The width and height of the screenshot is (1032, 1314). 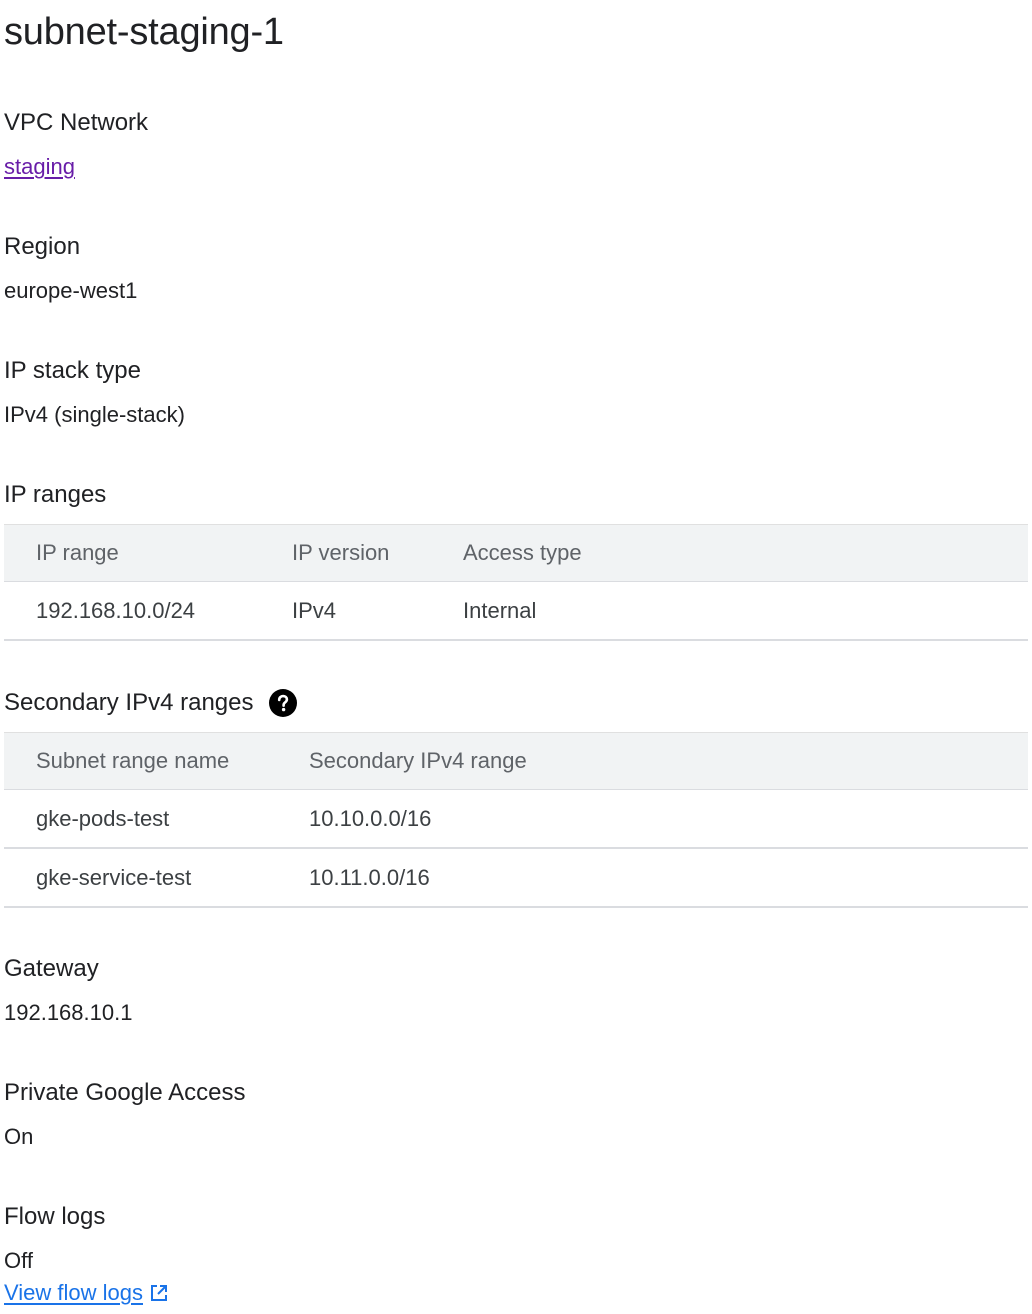 I want to click on column-header-ip-version: IP version, so click(x=345, y=553).